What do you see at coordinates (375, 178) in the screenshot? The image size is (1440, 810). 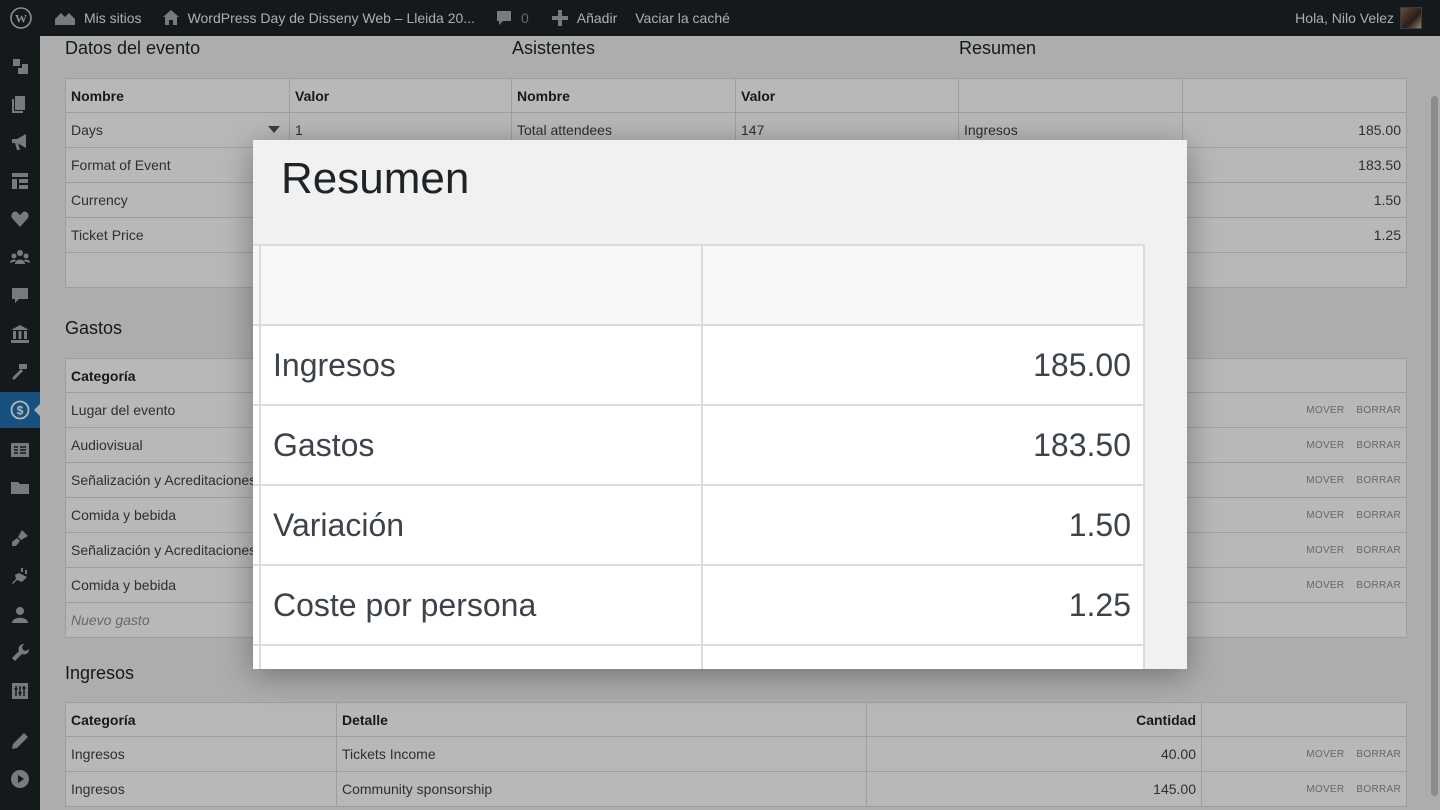 I see `modal-title: Resumen` at bounding box center [375, 178].